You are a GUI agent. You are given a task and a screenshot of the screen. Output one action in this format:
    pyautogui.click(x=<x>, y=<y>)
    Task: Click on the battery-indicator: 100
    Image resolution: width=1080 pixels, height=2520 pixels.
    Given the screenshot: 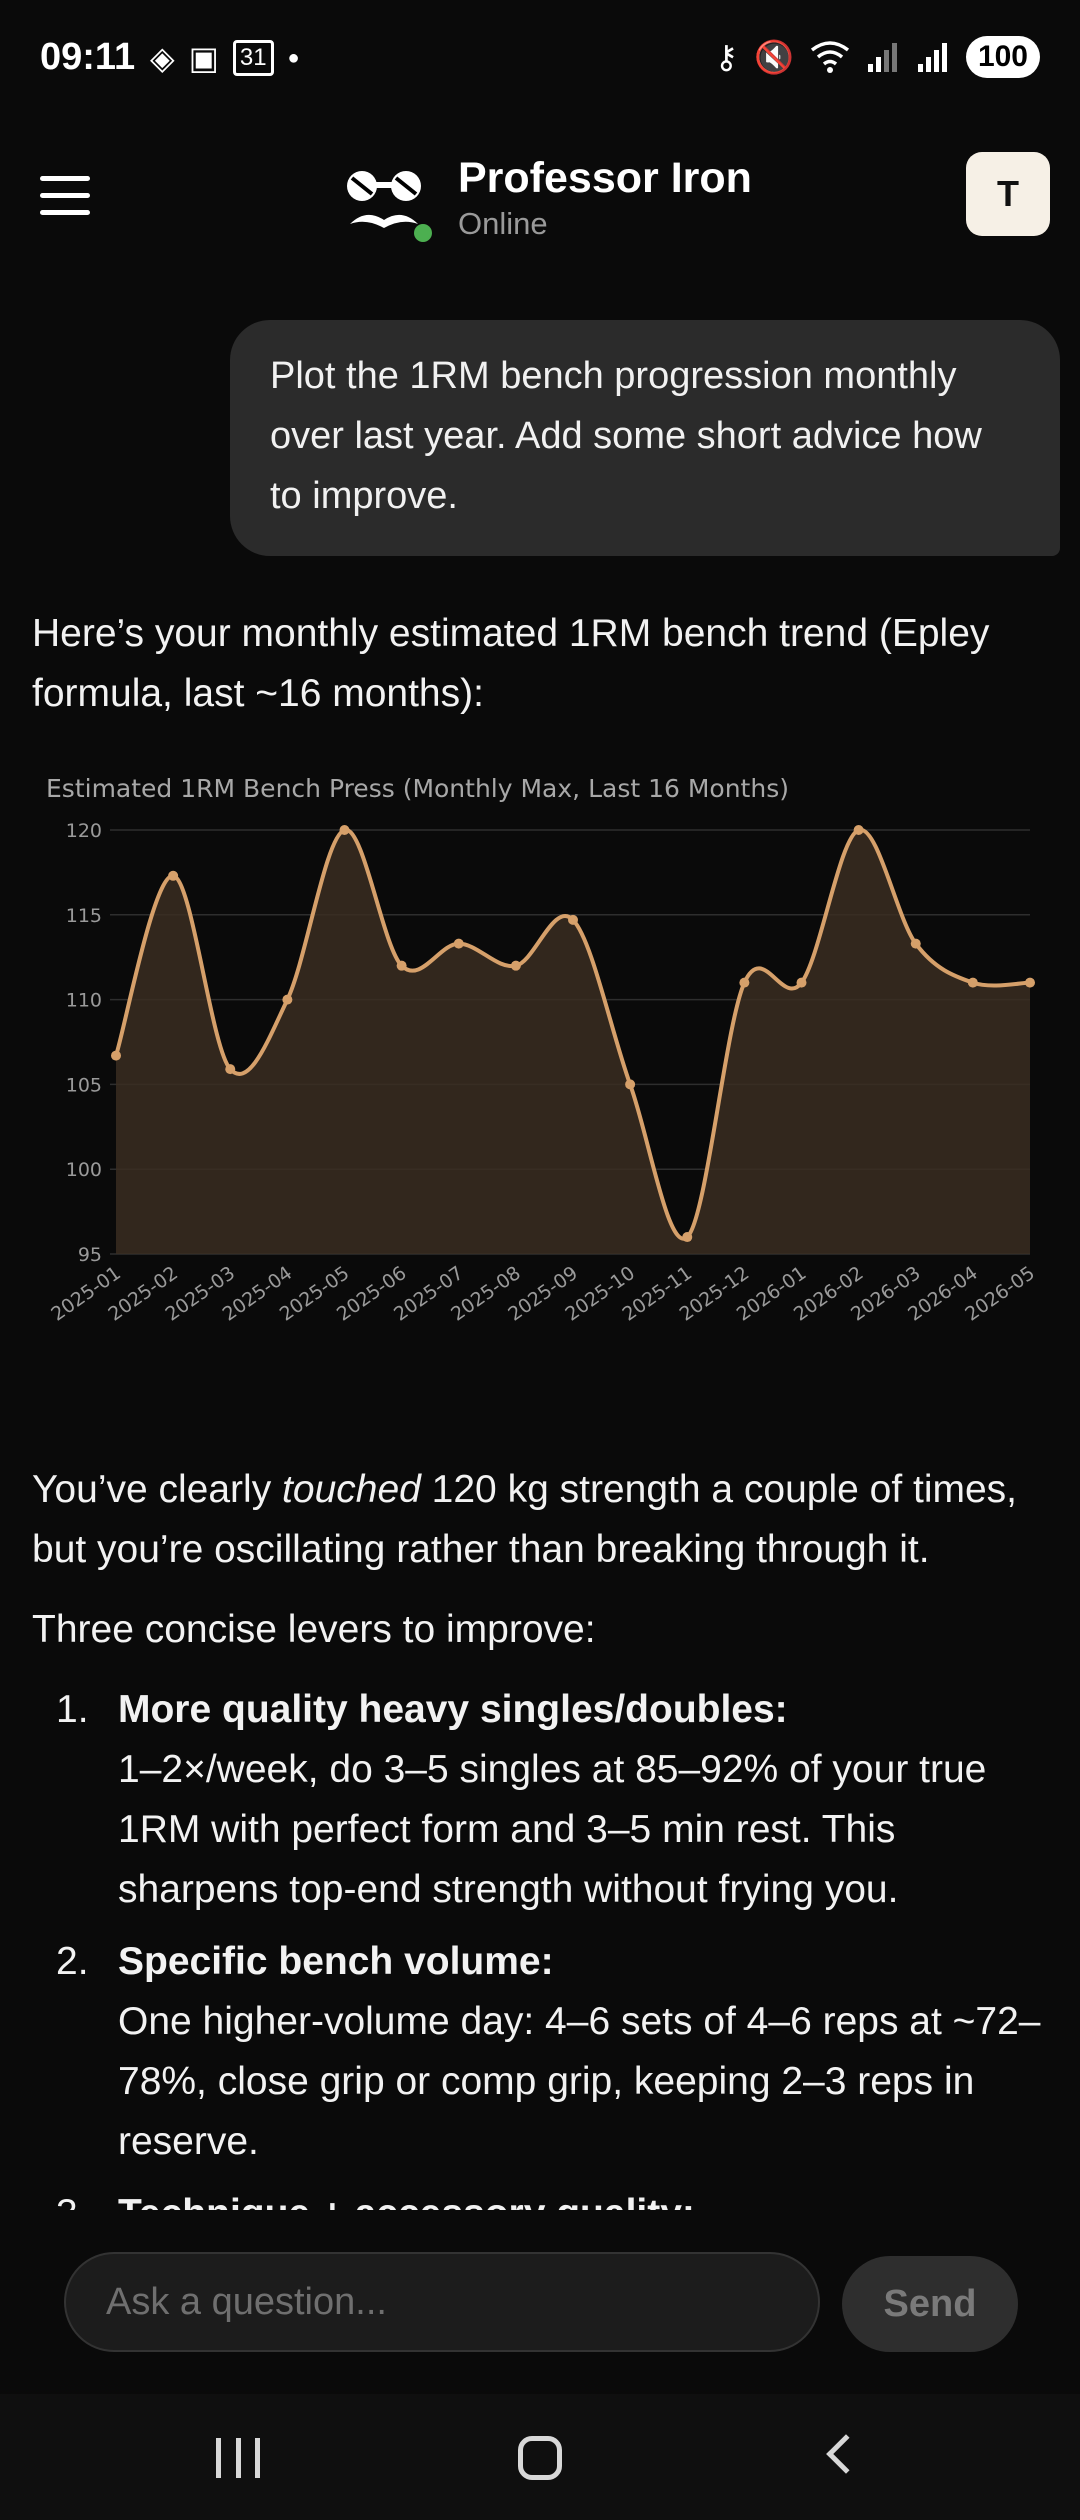 What is the action you would take?
    pyautogui.click(x=1002, y=57)
    